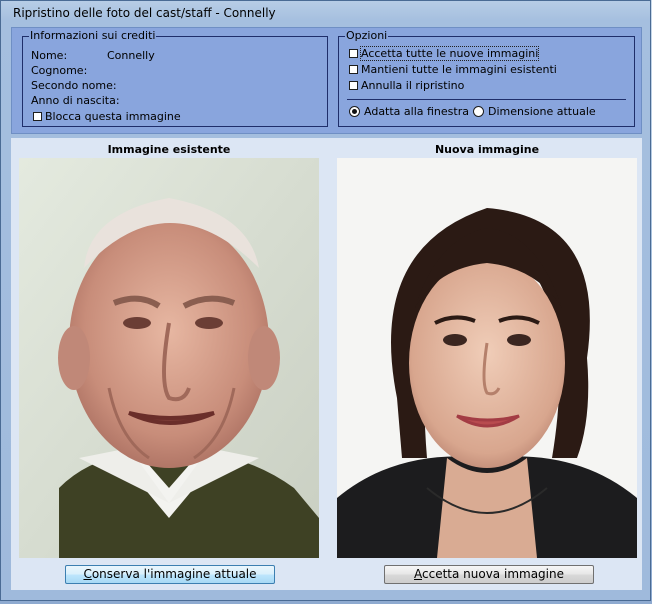 Image resolution: width=652 pixels, height=604 pixels. I want to click on accept-button-mnemonic: A, so click(418, 574).